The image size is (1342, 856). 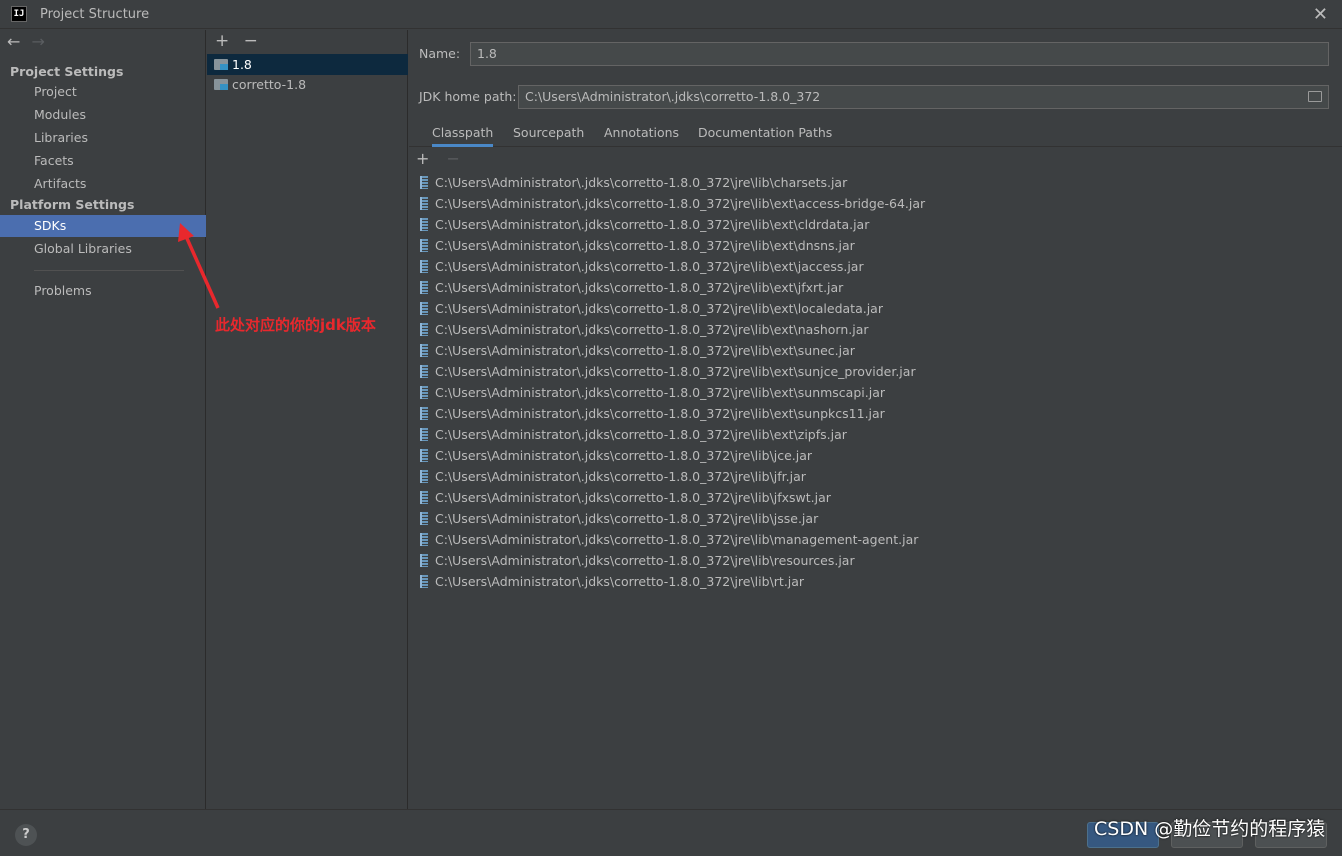 I want to click on help-button: ?, so click(x=26, y=835).